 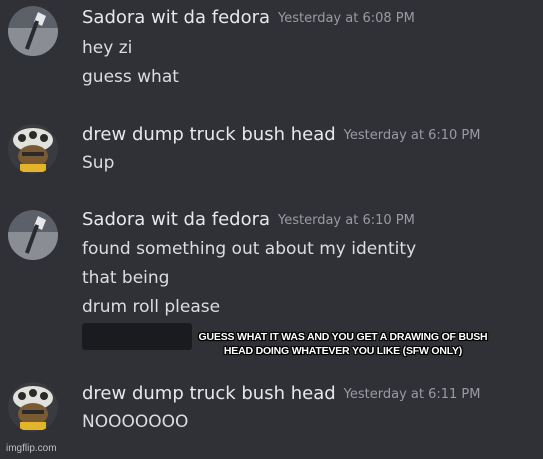 I want to click on message-line: hey zi, so click(x=107, y=48).